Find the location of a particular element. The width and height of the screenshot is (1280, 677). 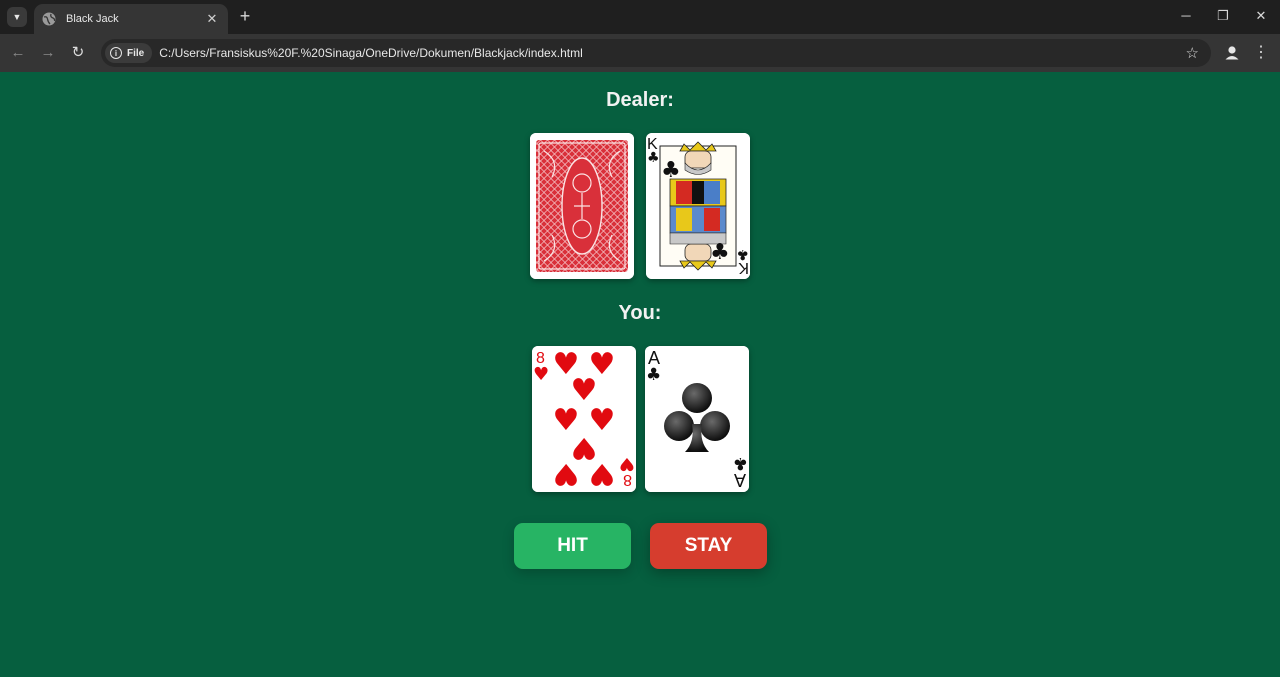

player-card-eight-of-hearts: 8 ♥ 8 ♥ ♥ ♥ ♥ ♥ ♥ ♥ ♥ ♥ is located at coordinates (584, 419).